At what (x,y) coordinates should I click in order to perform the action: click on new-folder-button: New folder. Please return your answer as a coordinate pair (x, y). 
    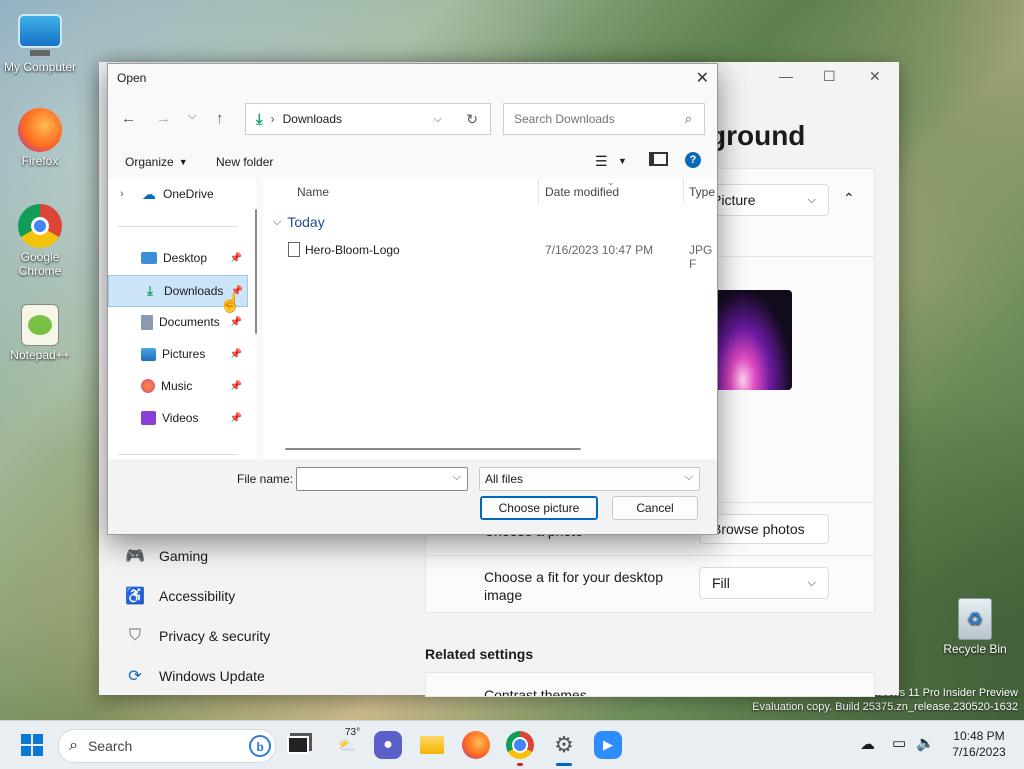
    Looking at the image, I should click on (244, 162).